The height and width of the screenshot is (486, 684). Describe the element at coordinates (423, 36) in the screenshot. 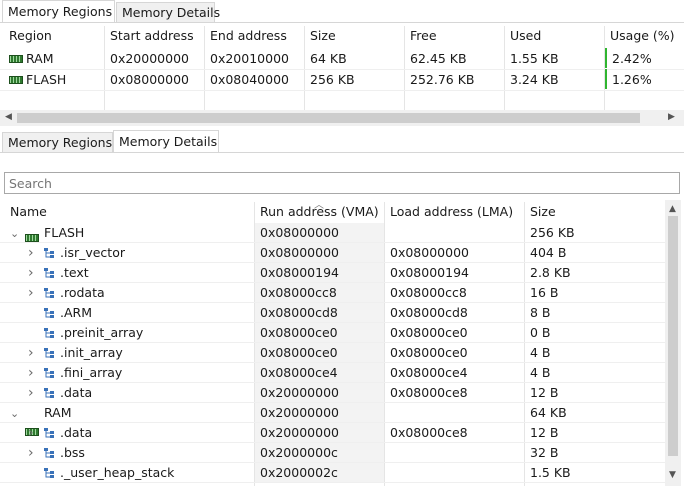

I see `col-free: Free` at that location.